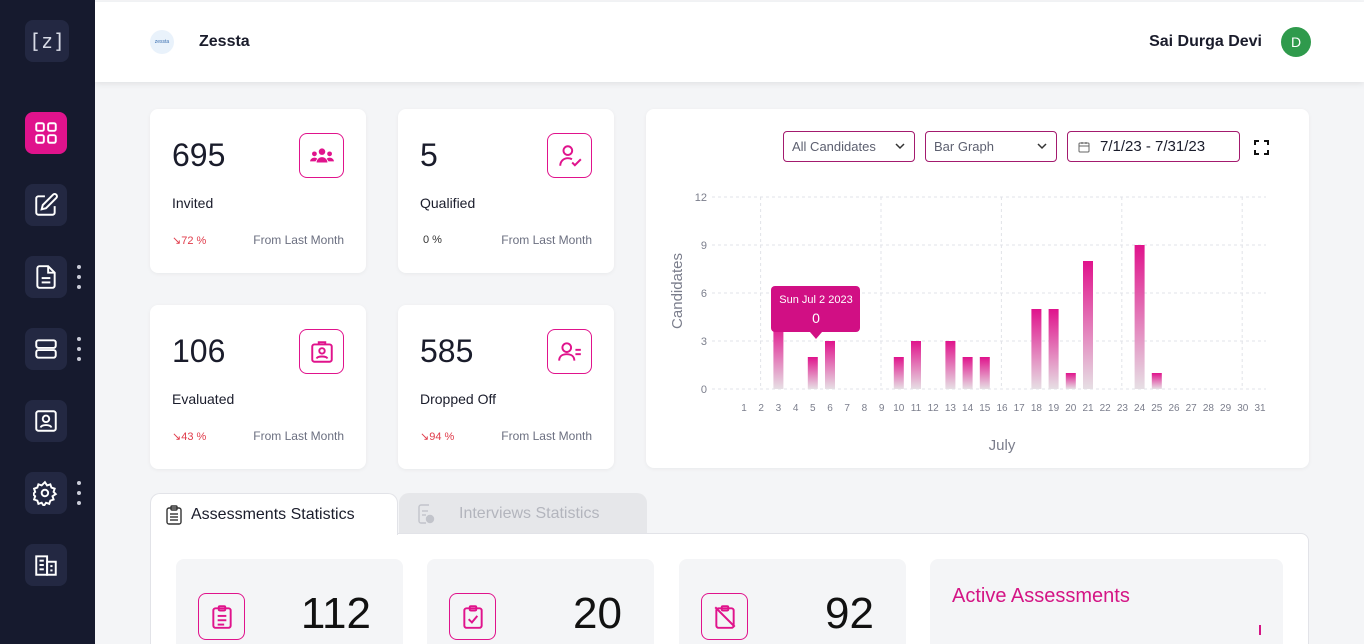 This screenshot has height=644, width=1364. What do you see at coordinates (193, 203) in the screenshot?
I see `stat-label: Invited` at bounding box center [193, 203].